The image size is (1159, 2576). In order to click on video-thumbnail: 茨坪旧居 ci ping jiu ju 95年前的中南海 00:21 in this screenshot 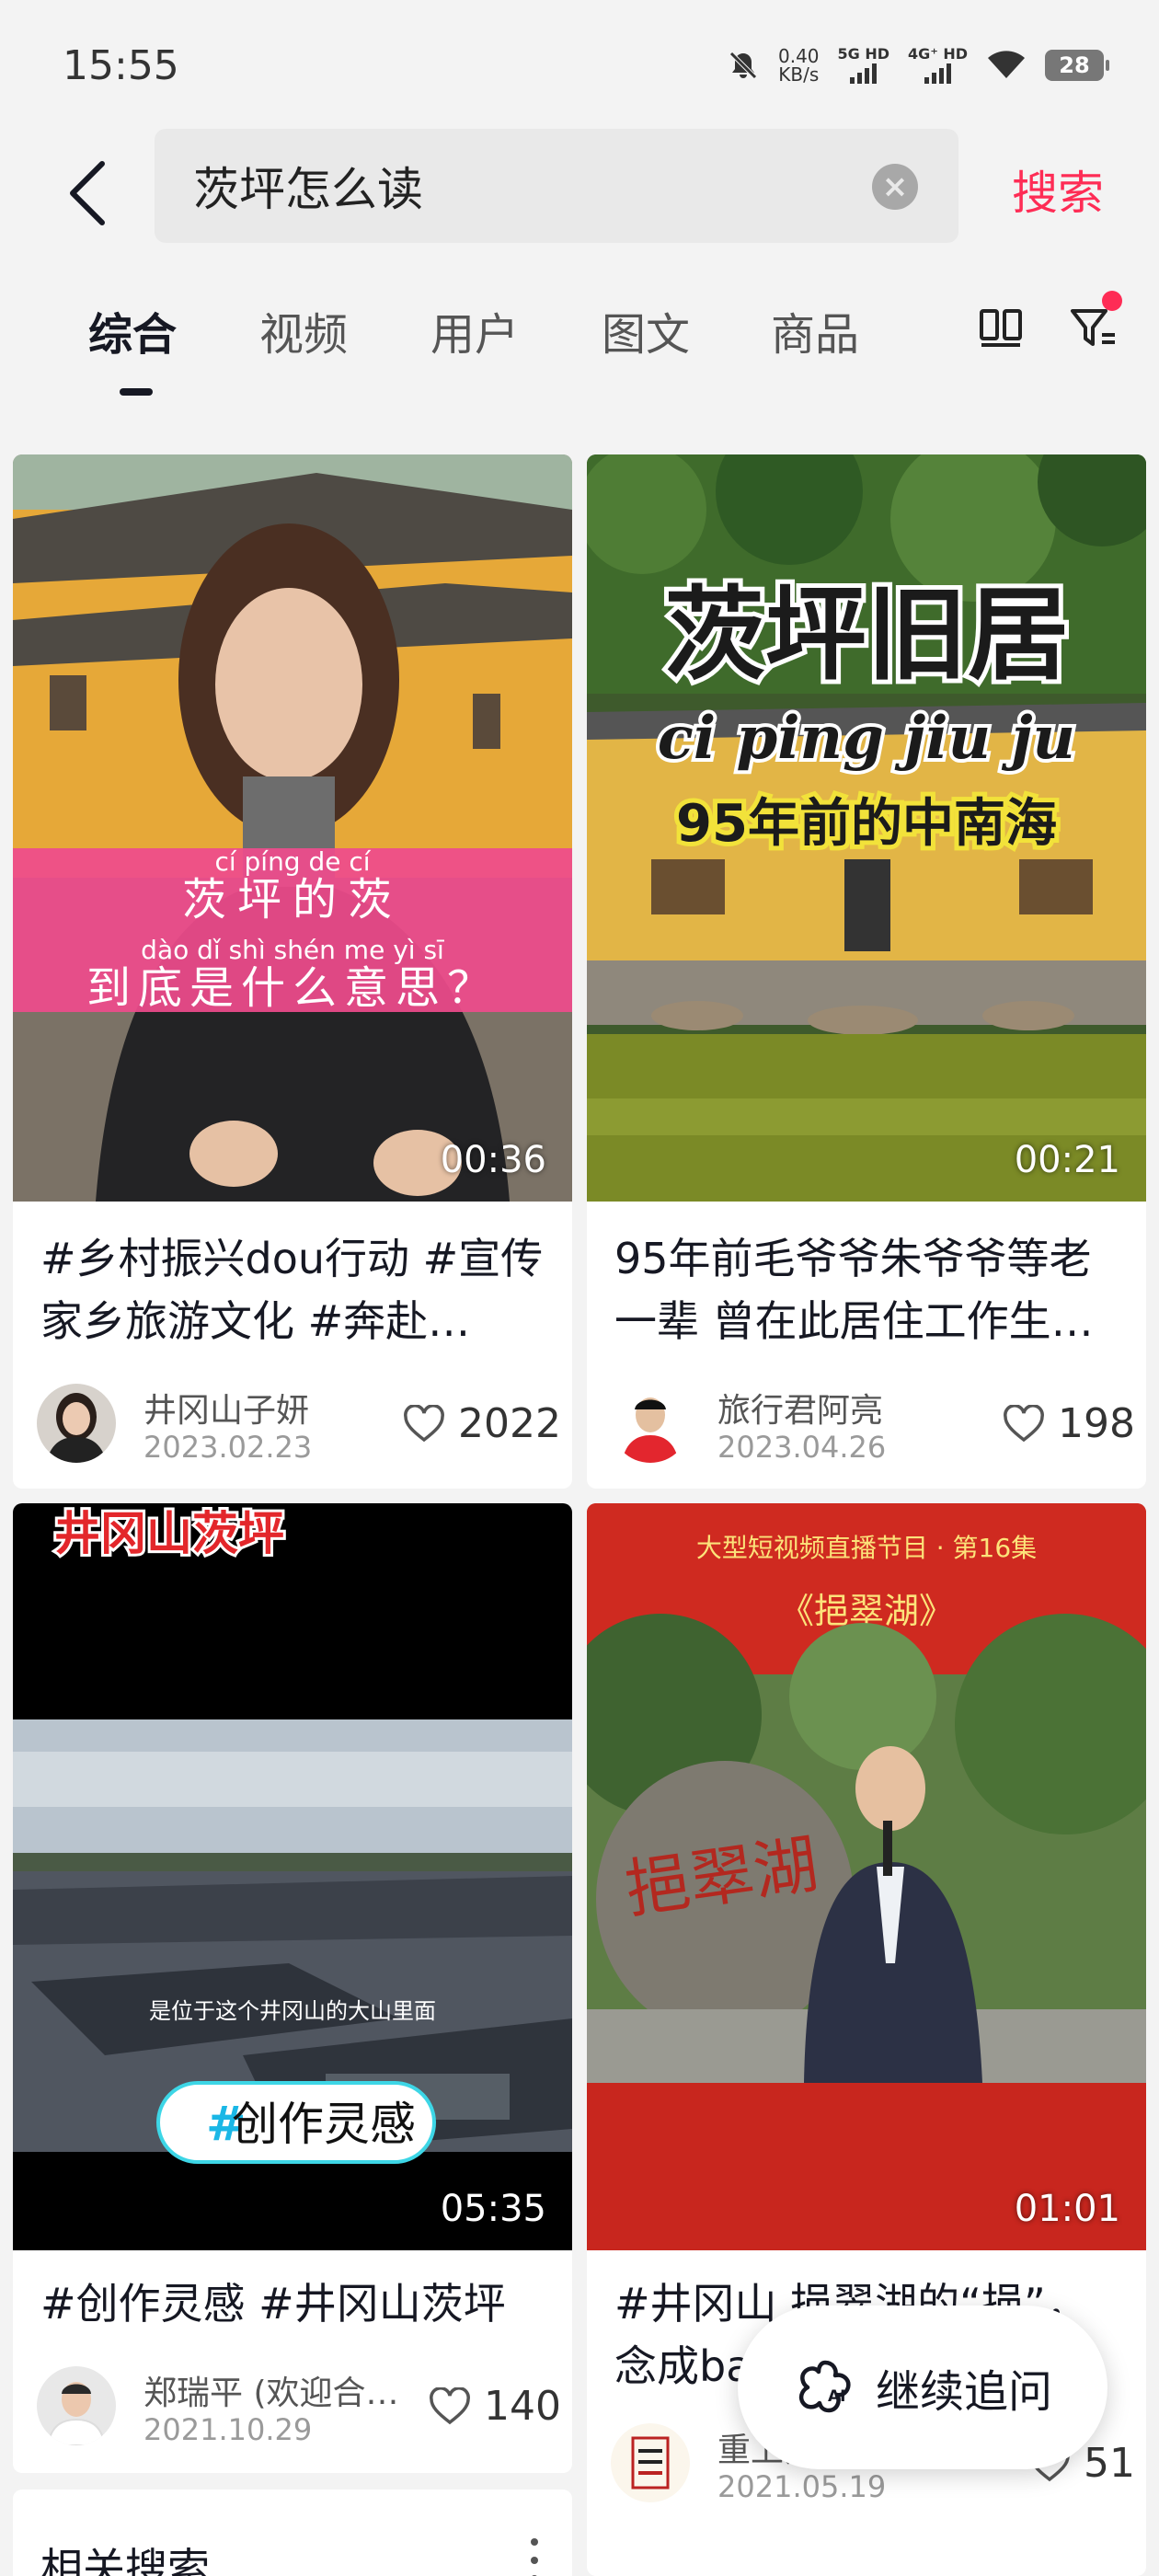, I will do `click(866, 828)`.